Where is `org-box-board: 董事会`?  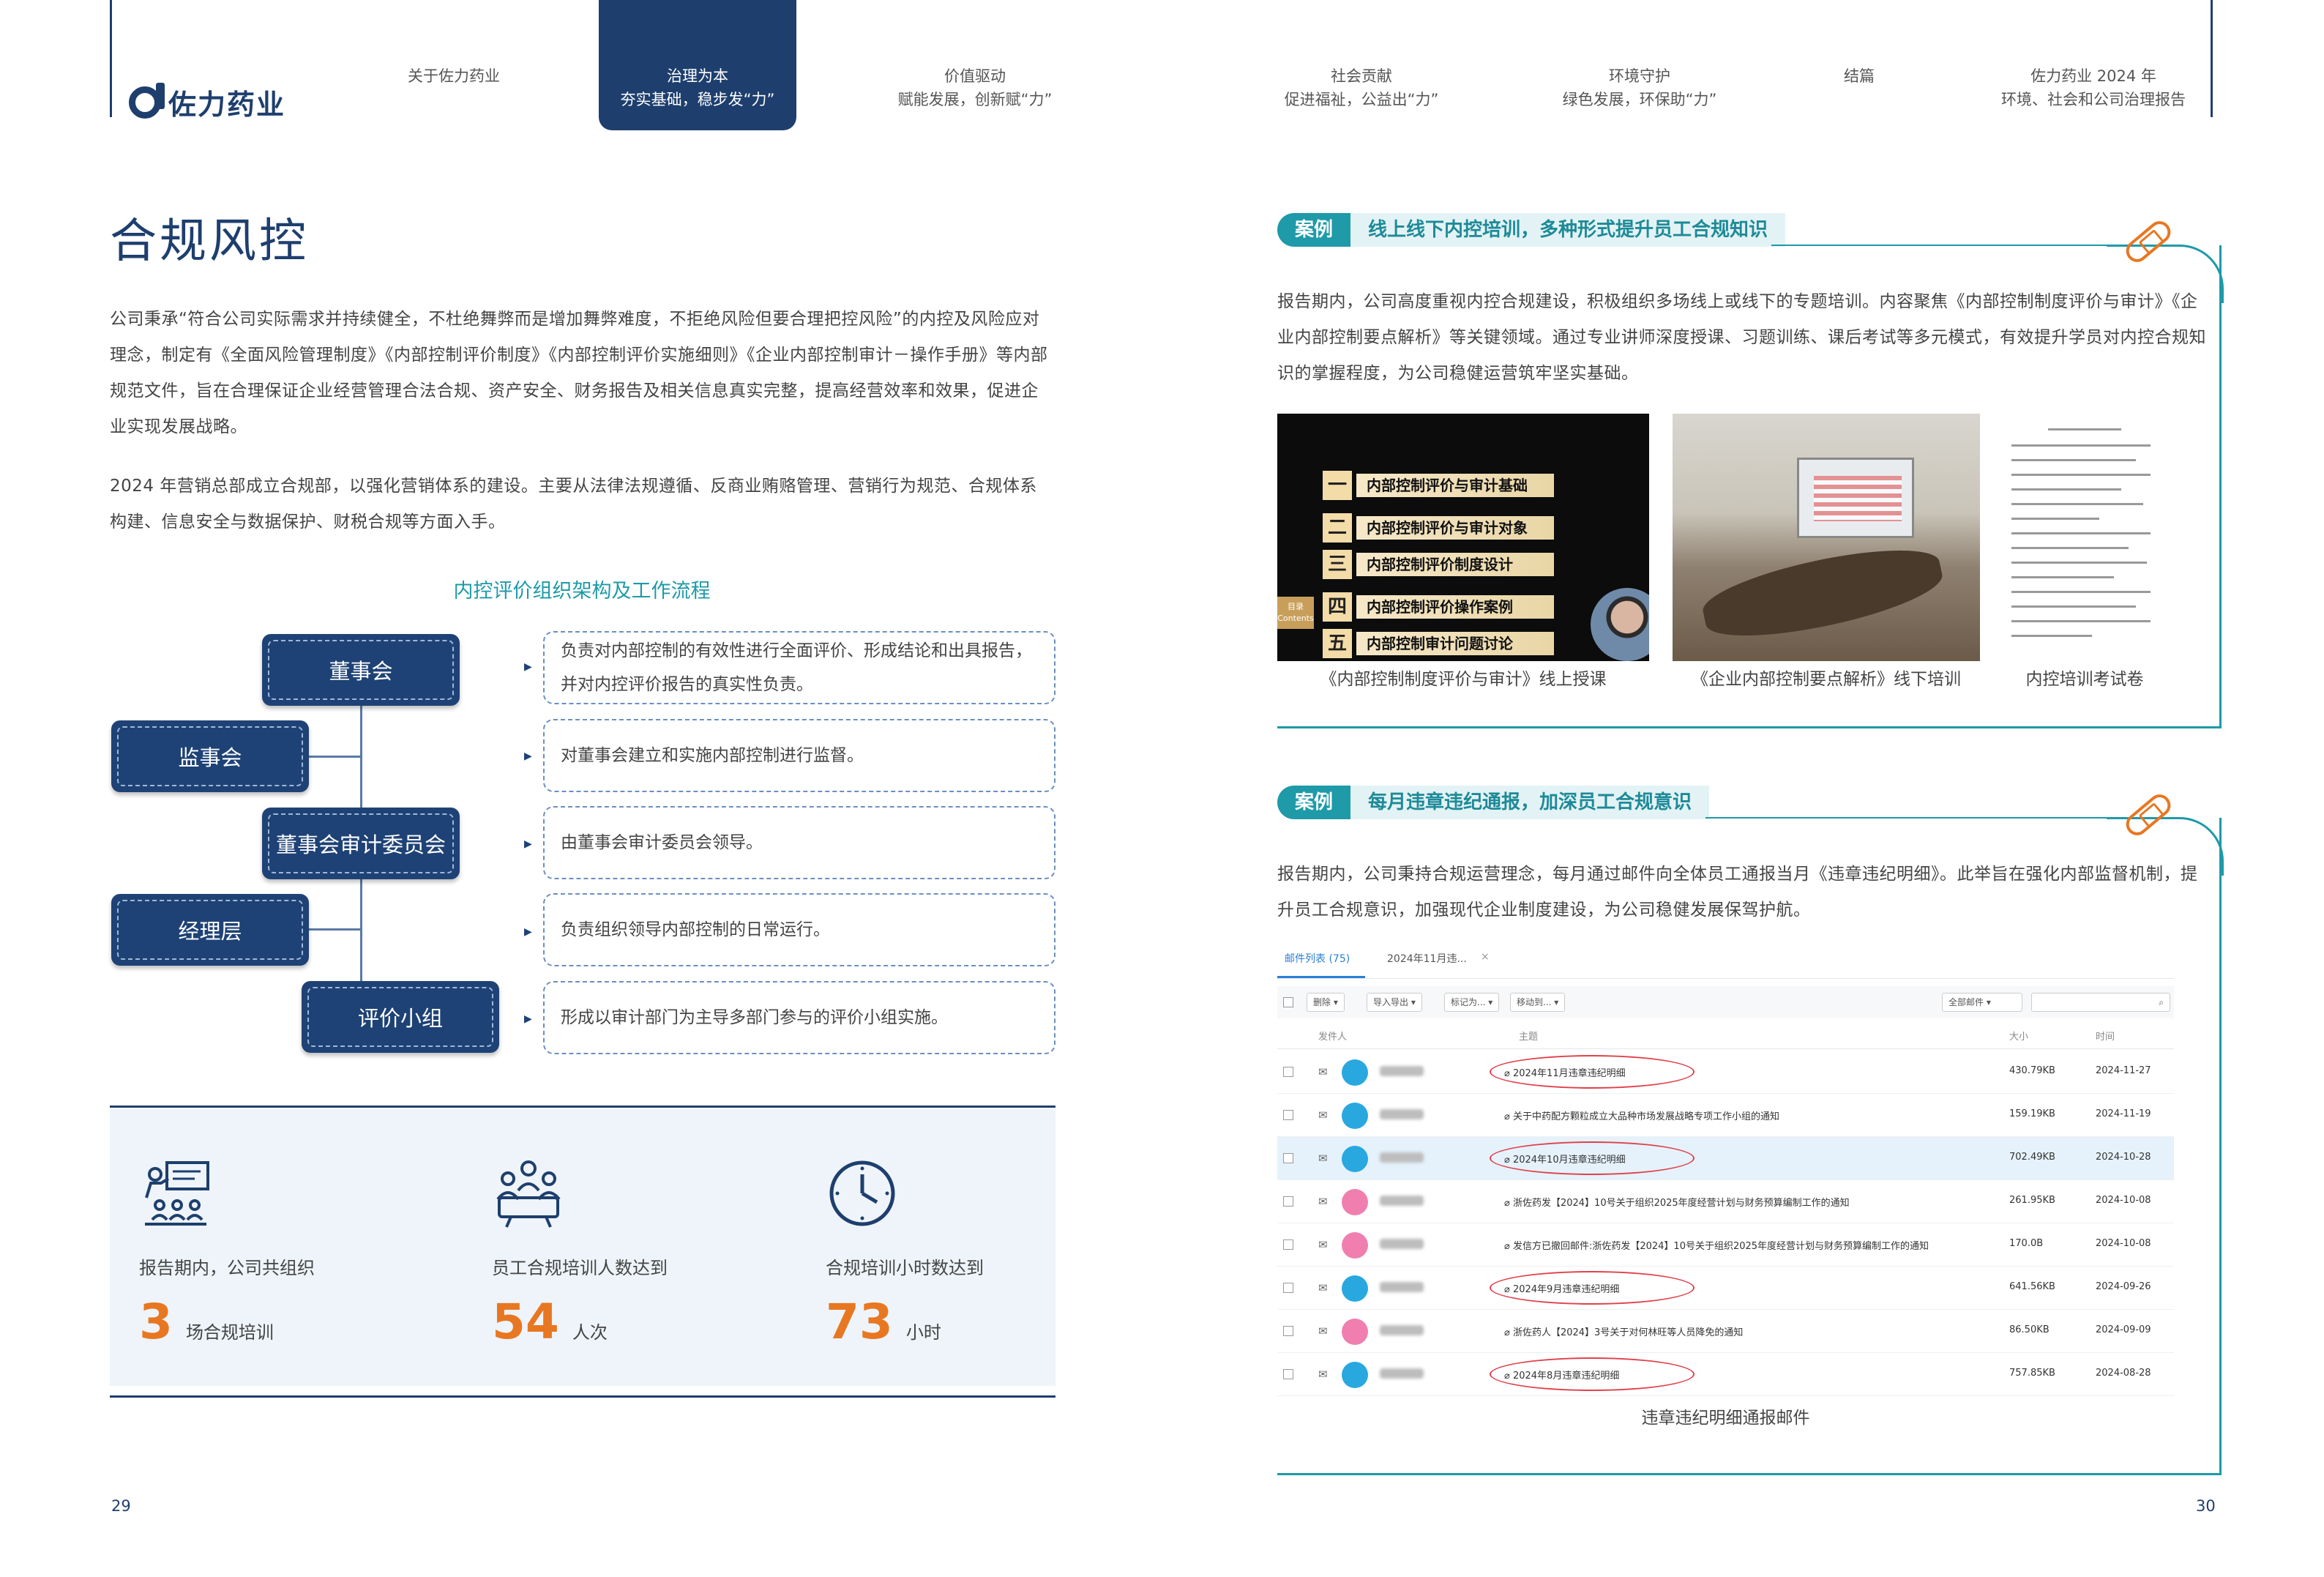 org-box-board: 董事会 is located at coordinates (361, 670).